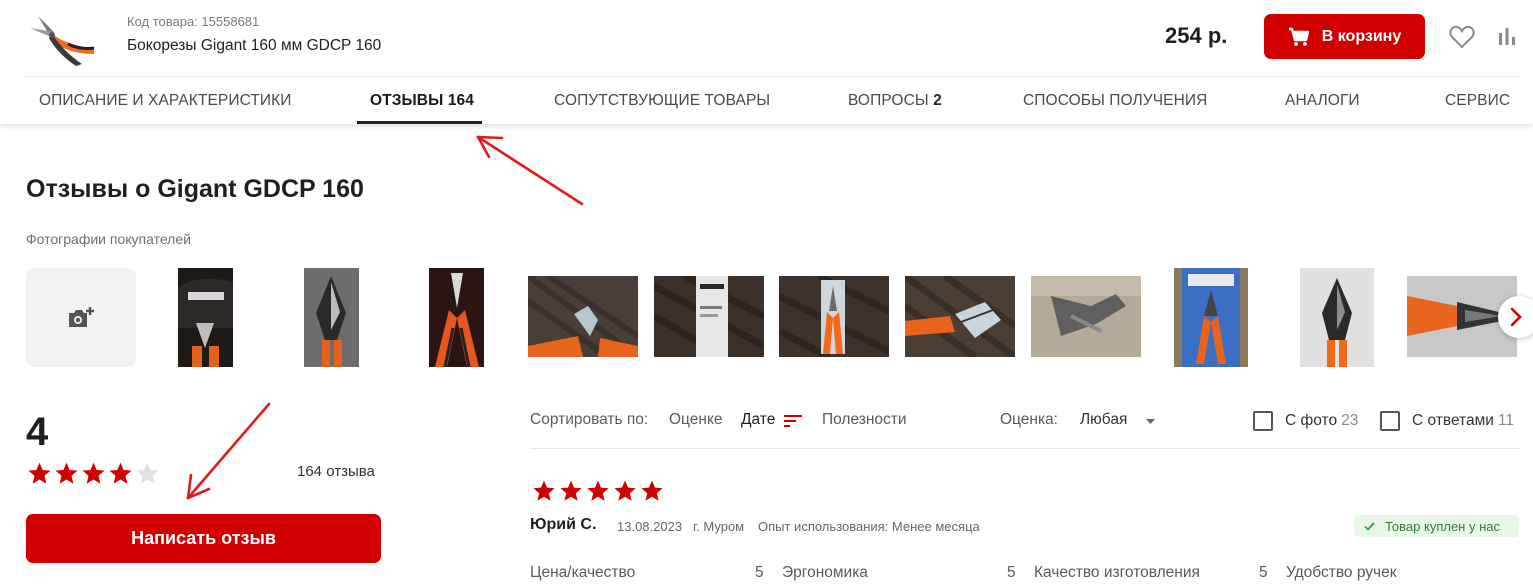 This screenshot has width=1533, height=588. What do you see at coordinates (1369, 526) in the screenshot?
I see `check-icon` at bounding box center [1369, 526].